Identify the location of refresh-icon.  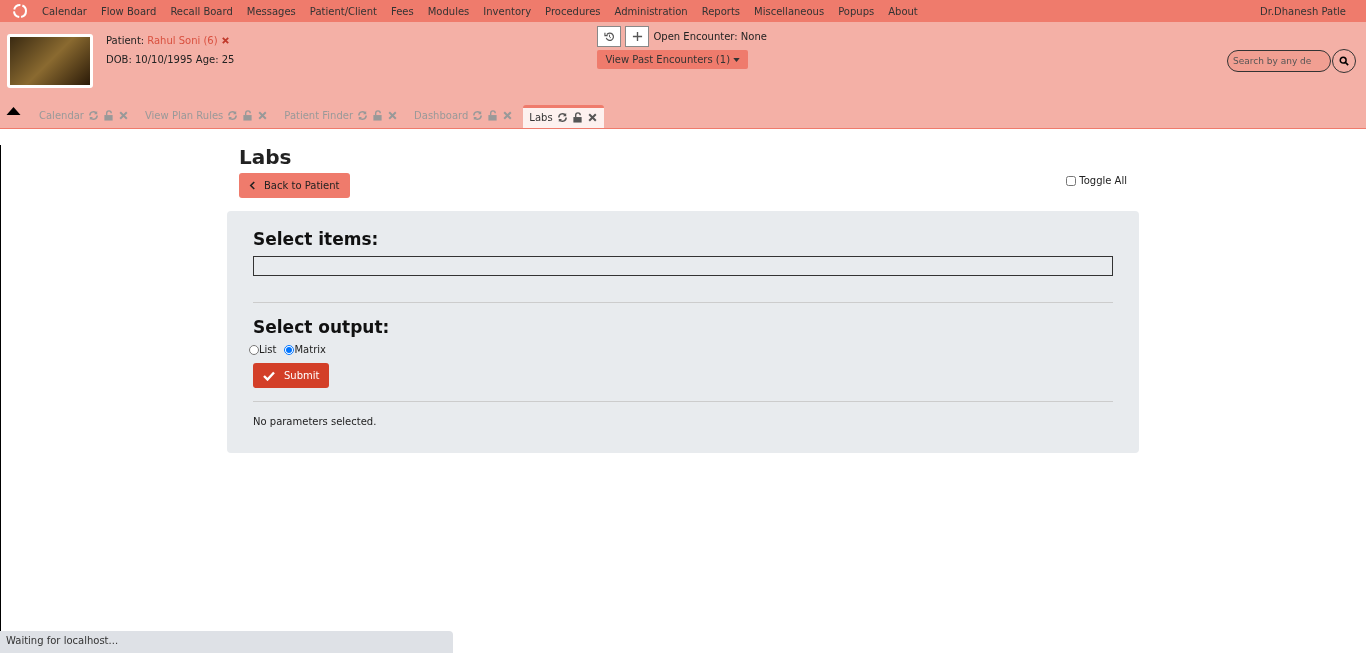
(562, 117).